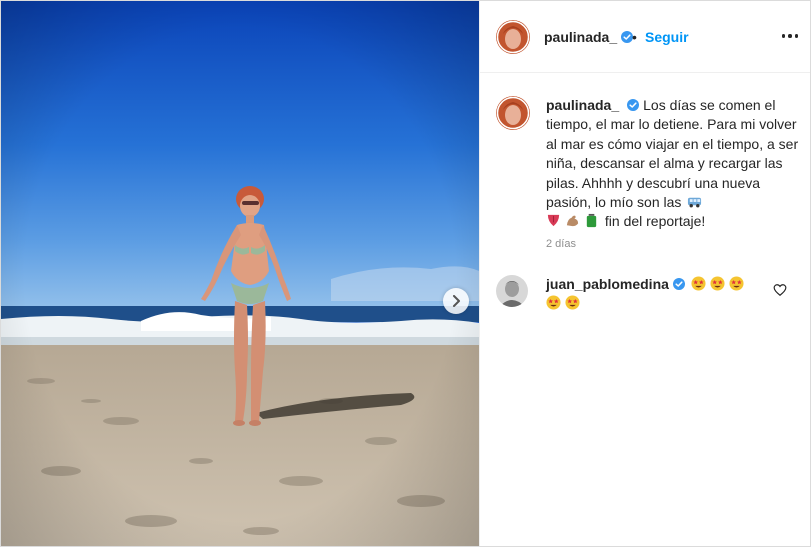  What do you see at coordinates (561, 244) in the screenshot?
I see `post-timestamp: 2 días` at bounding box center [561, 244].